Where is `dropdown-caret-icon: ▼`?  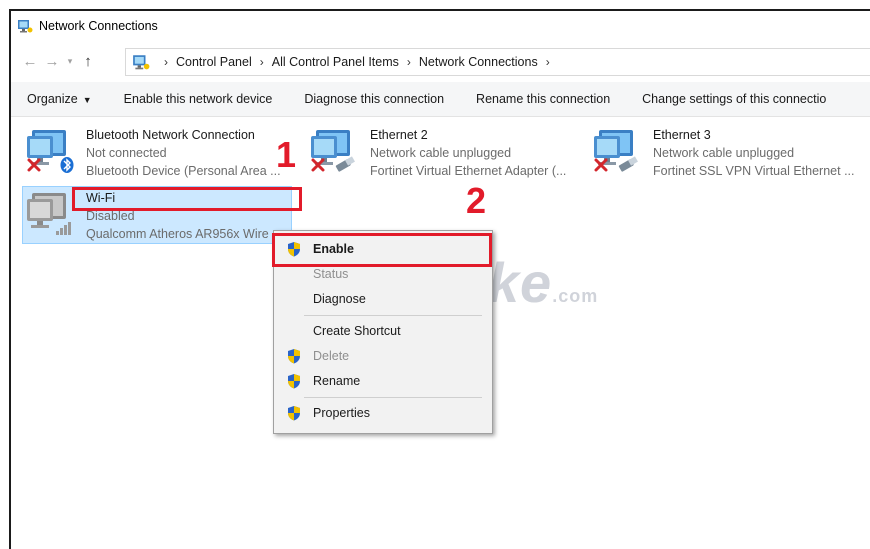
dropdown-caret-icon: ▼ is located at coordinates (87, 100).